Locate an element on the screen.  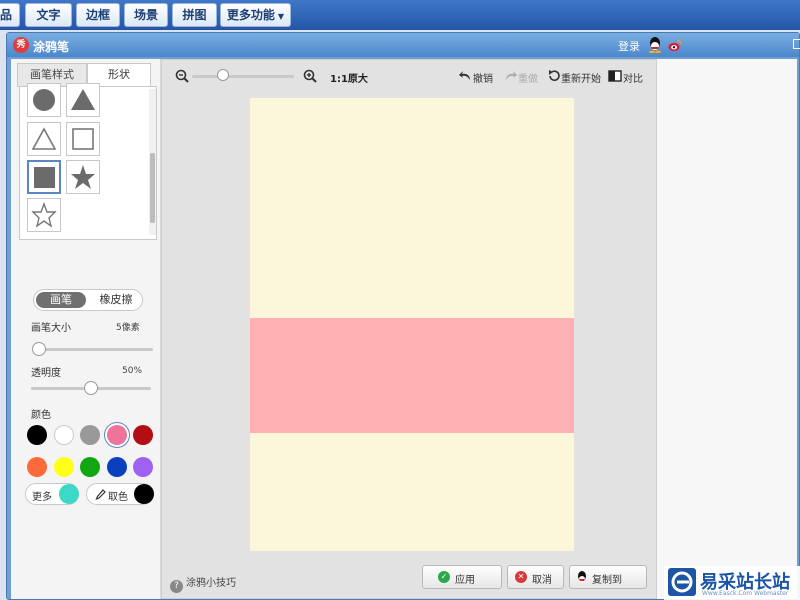
eyedropper-button: 取色 is located at coordinates (120, 494).